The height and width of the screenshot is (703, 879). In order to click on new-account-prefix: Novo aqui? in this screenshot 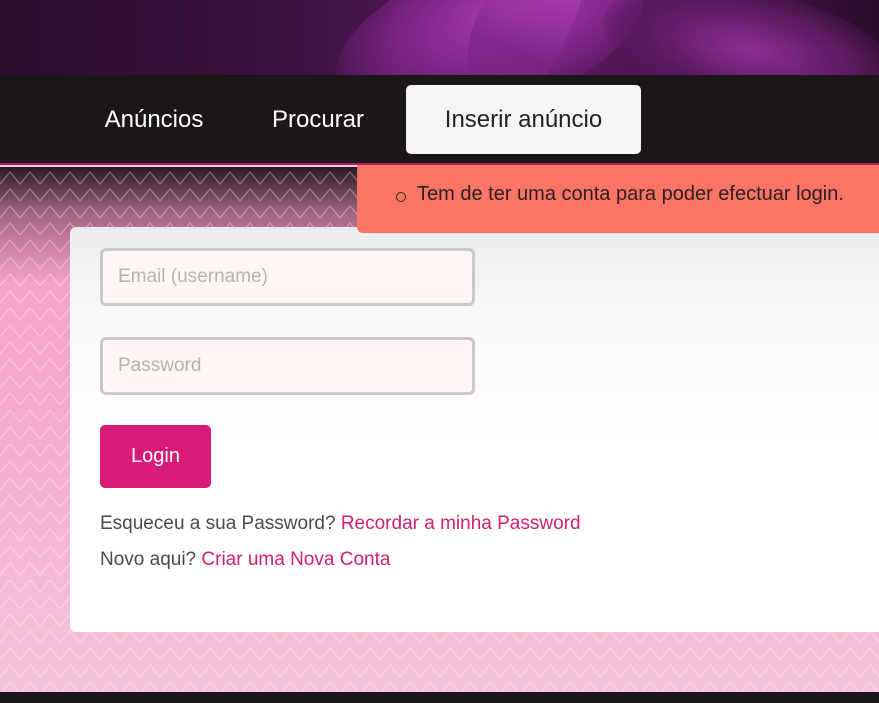, I will do `click(148, 559)`.